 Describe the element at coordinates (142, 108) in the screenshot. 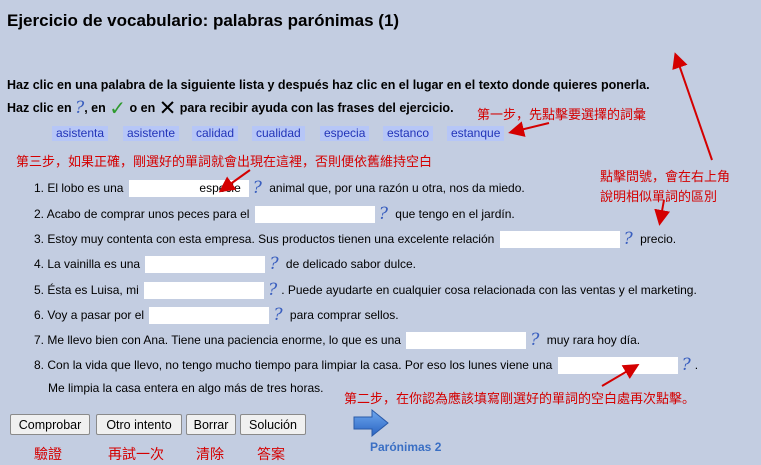

I see `instruction-text: o en` at that location.